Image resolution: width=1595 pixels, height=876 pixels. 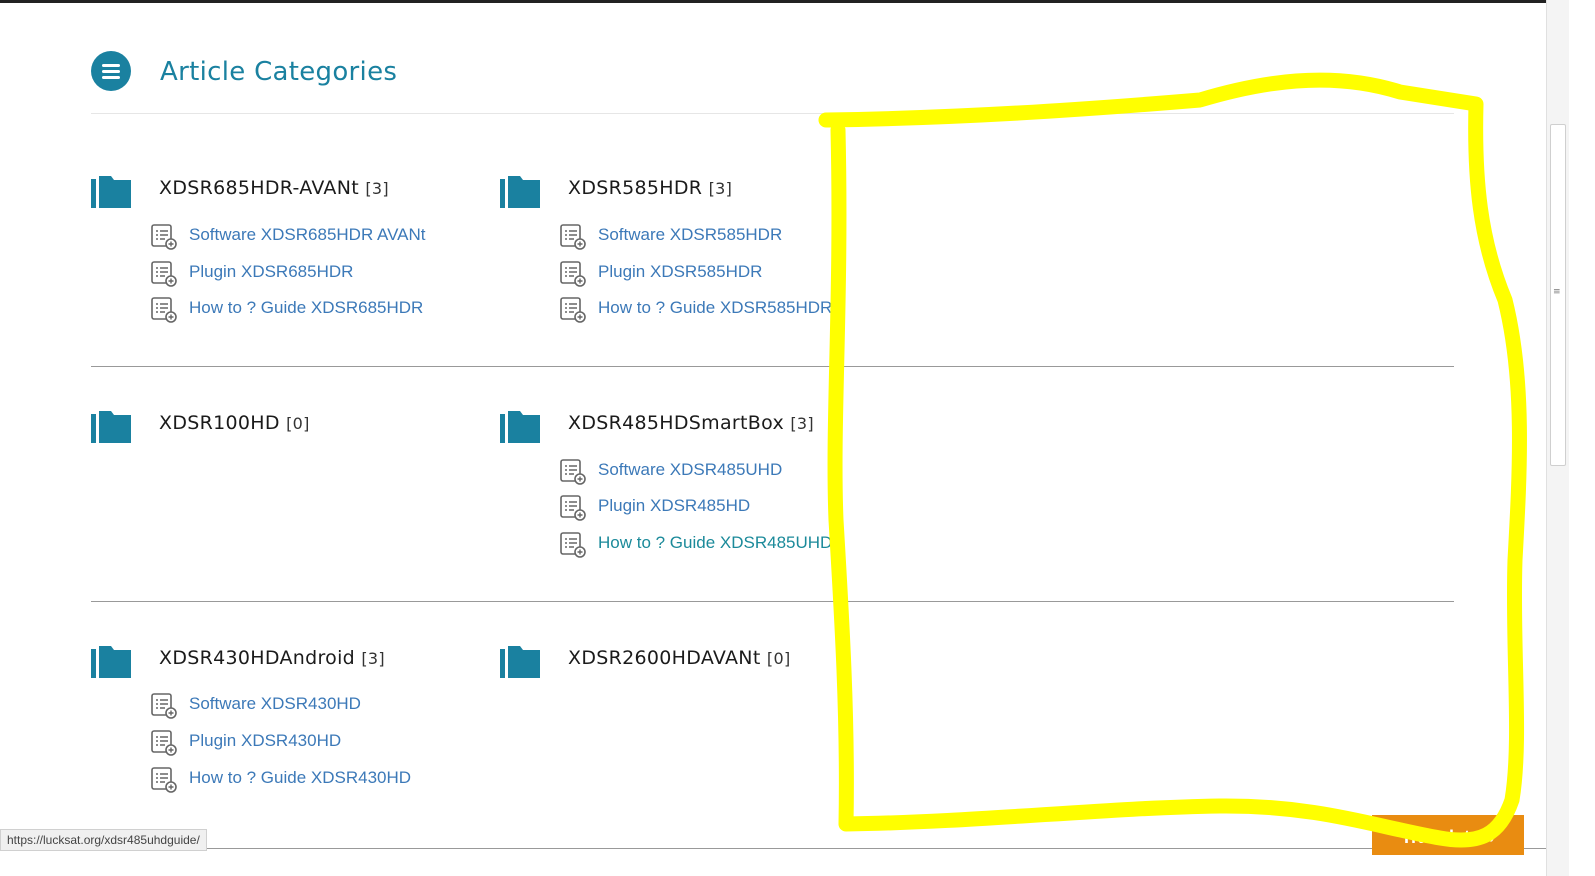 I want to click on category-title: XDSR585HDR [3], so click(x=650, y=188).